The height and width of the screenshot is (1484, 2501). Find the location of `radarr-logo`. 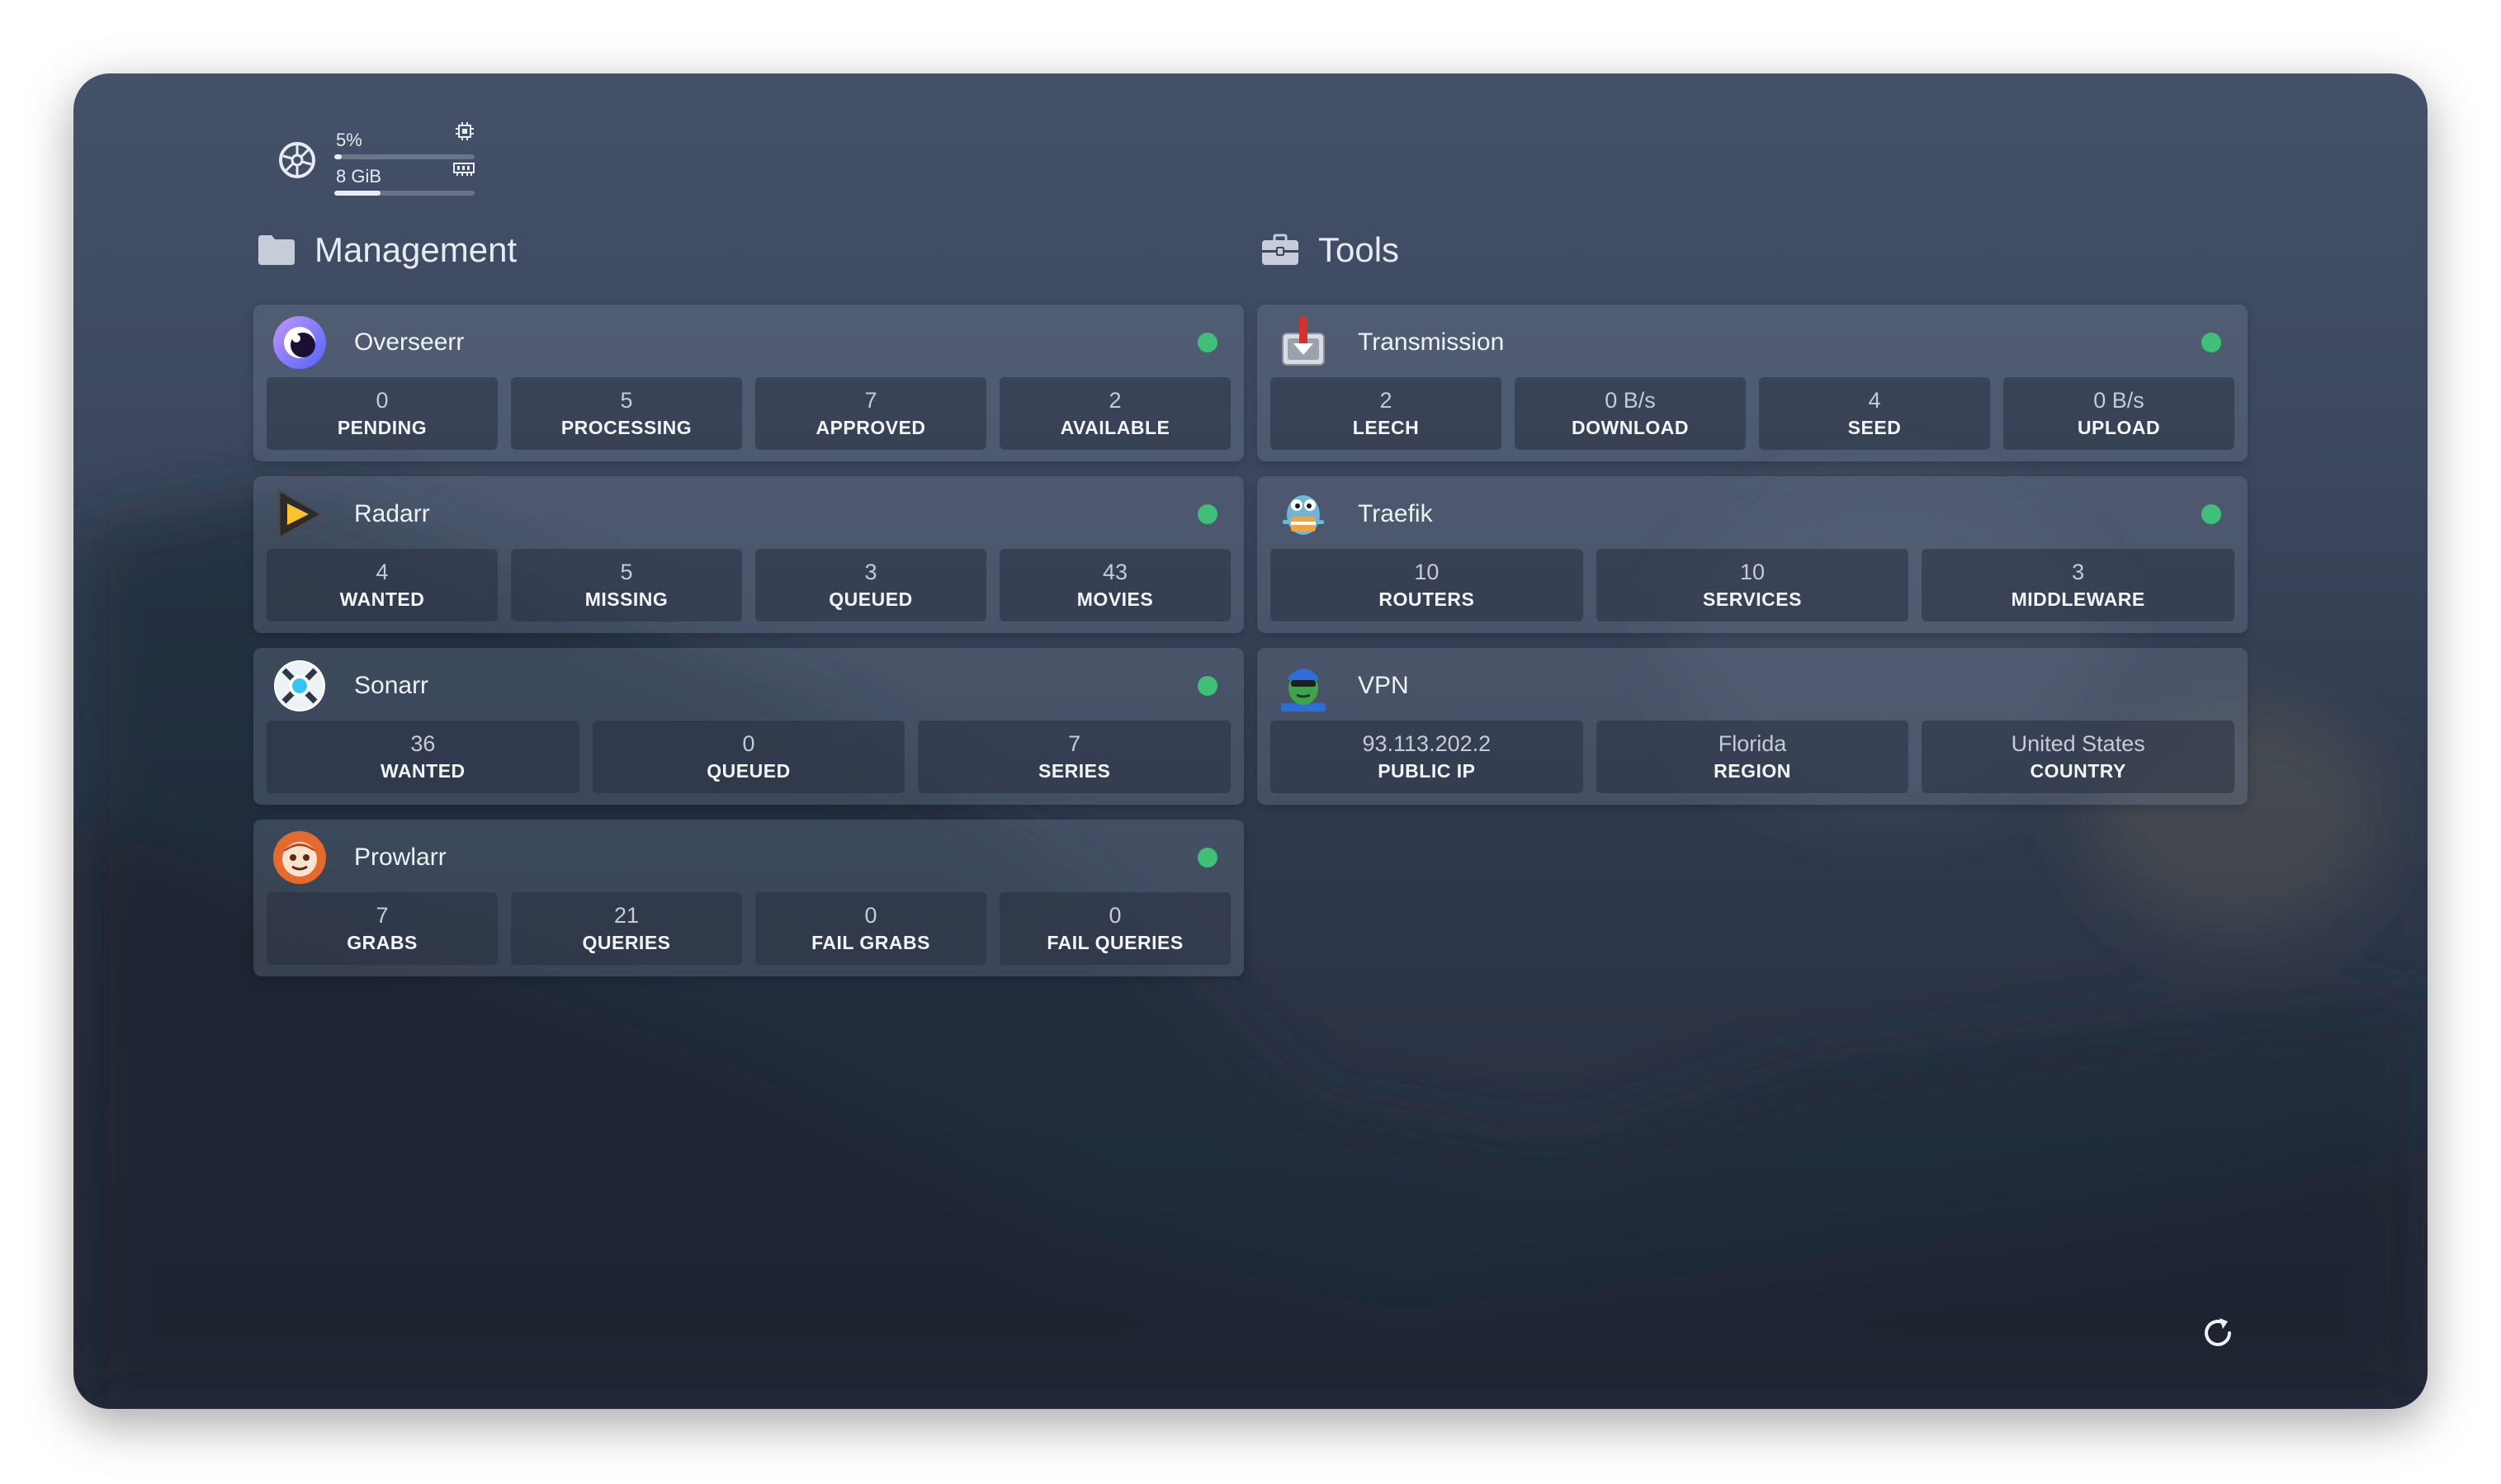

radarr-logo is located at coordinates (301, 514).